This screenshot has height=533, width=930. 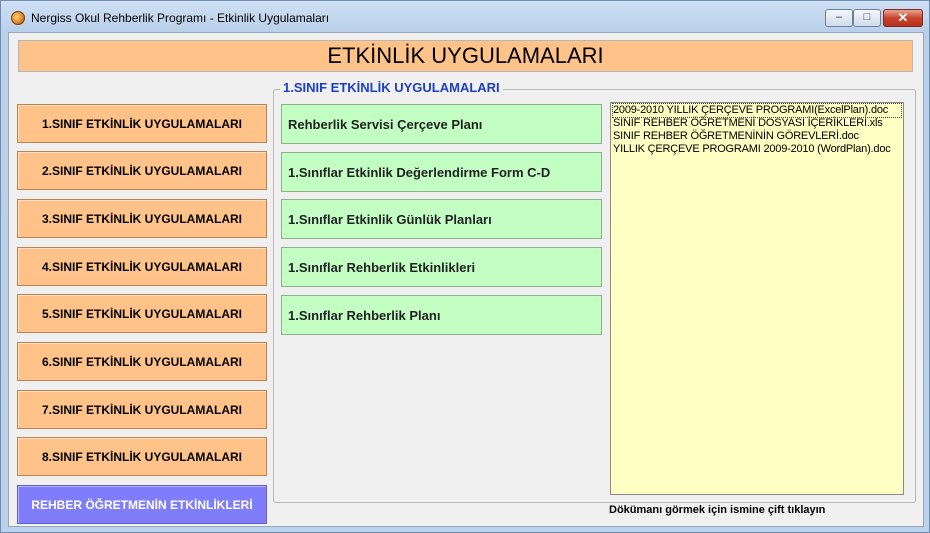 What do you see at coordinates (903, 18) in the screenshot?
I see `close-button: ✕` at bounding box center [903, 18].